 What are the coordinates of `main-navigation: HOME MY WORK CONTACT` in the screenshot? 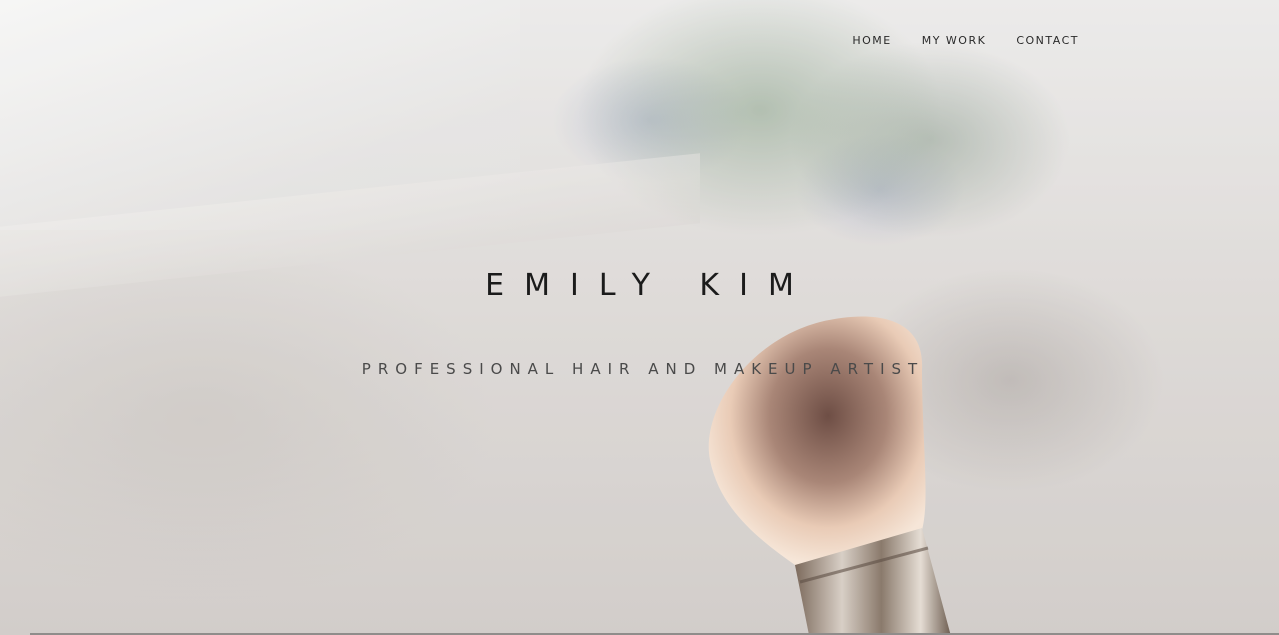 It's located at (965, 40).